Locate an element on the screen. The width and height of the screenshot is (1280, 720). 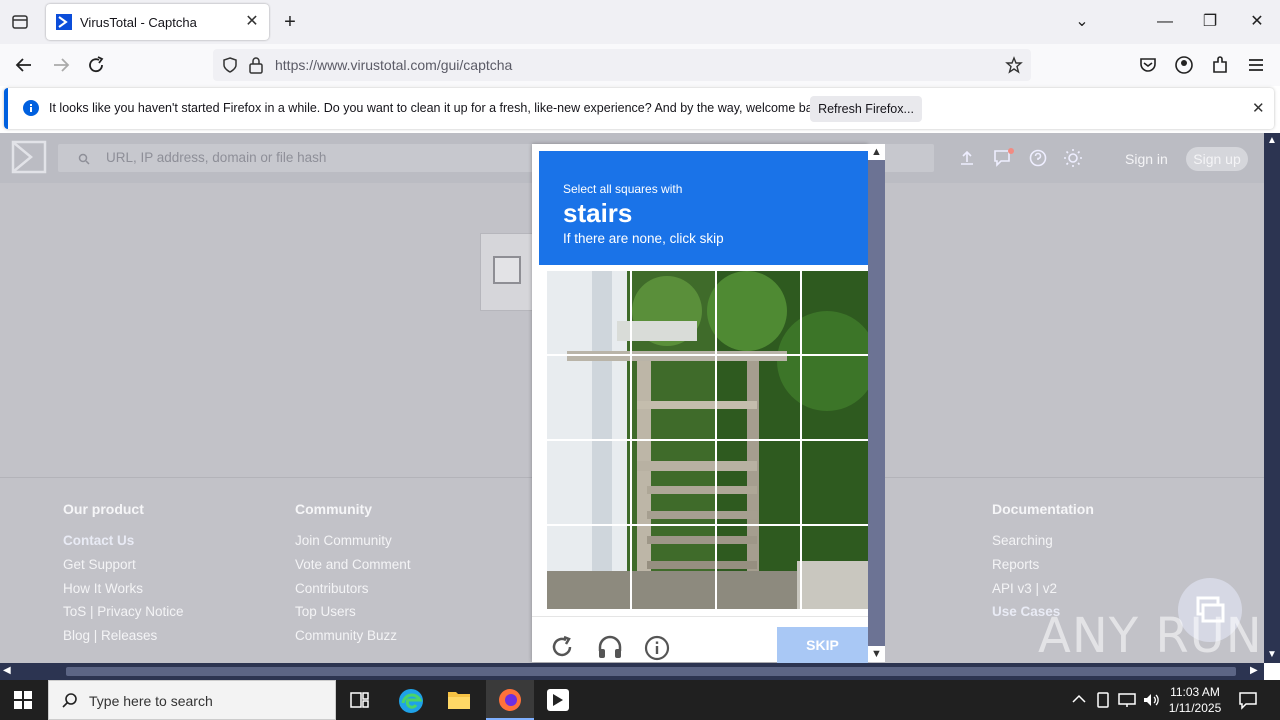
forward-arrow-icon is located at coordinates (61, 65).